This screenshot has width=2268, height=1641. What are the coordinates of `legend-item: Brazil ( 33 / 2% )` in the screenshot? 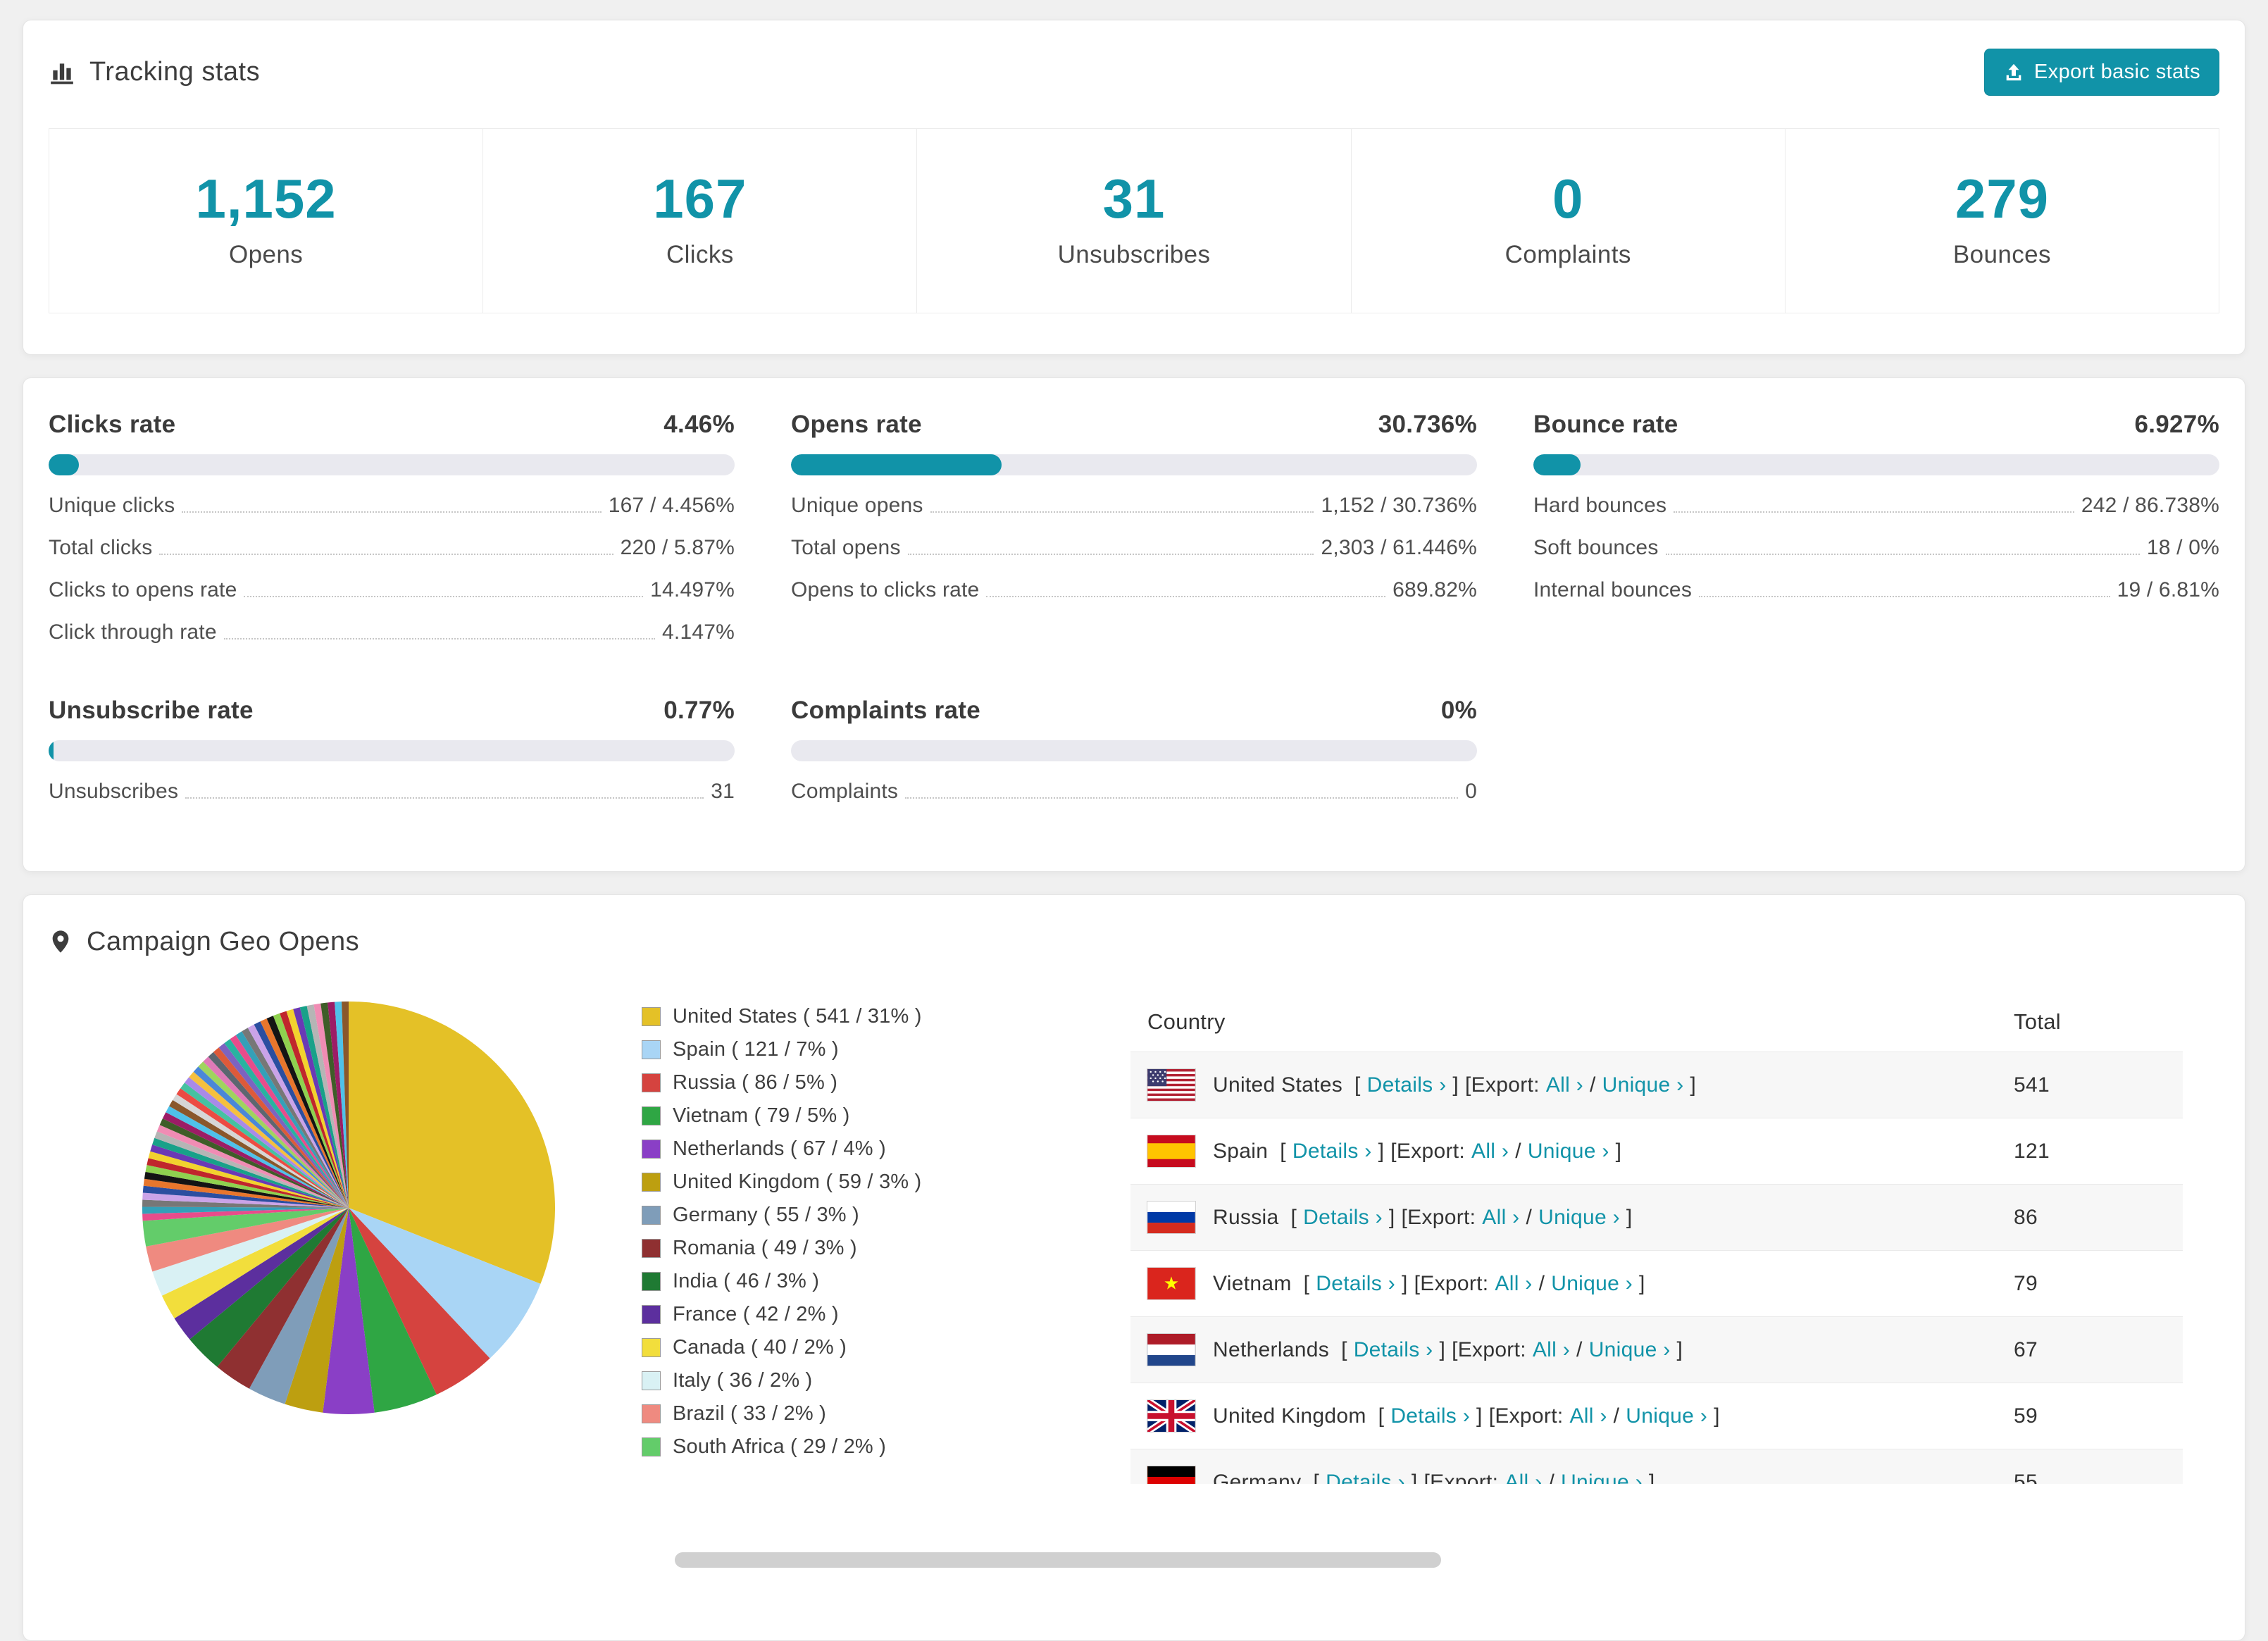 It's located at (853, 1414).